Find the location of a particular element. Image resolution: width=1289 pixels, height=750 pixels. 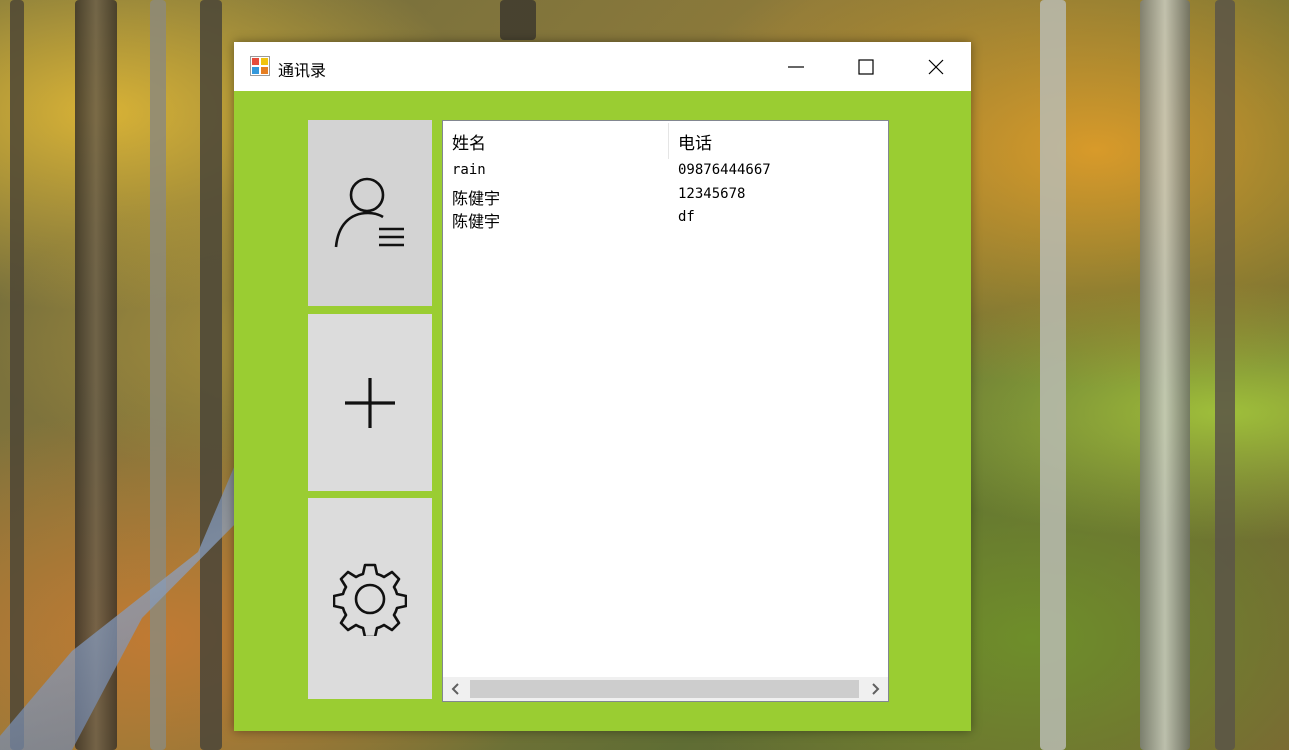

chevron-left-icon is located at coordinates (455, 689).